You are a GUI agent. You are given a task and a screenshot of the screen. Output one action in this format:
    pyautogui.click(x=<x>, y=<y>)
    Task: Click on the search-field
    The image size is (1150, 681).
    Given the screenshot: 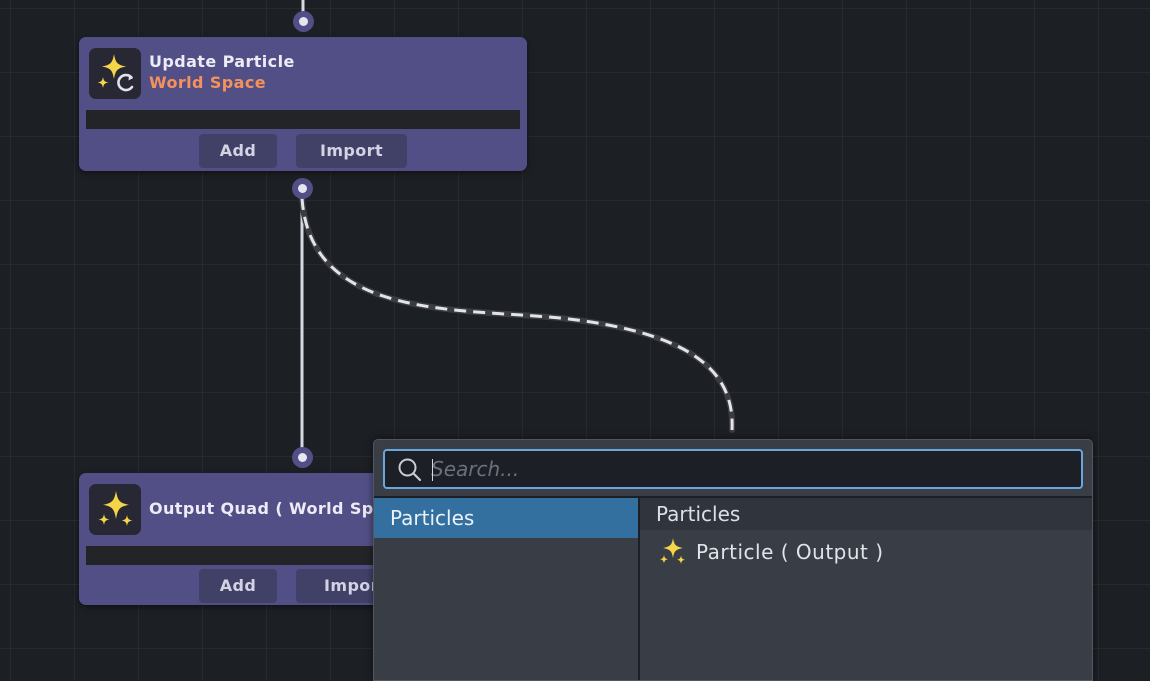 What is the action you would take?
    pyautogui.click(x=733, y=469)
    